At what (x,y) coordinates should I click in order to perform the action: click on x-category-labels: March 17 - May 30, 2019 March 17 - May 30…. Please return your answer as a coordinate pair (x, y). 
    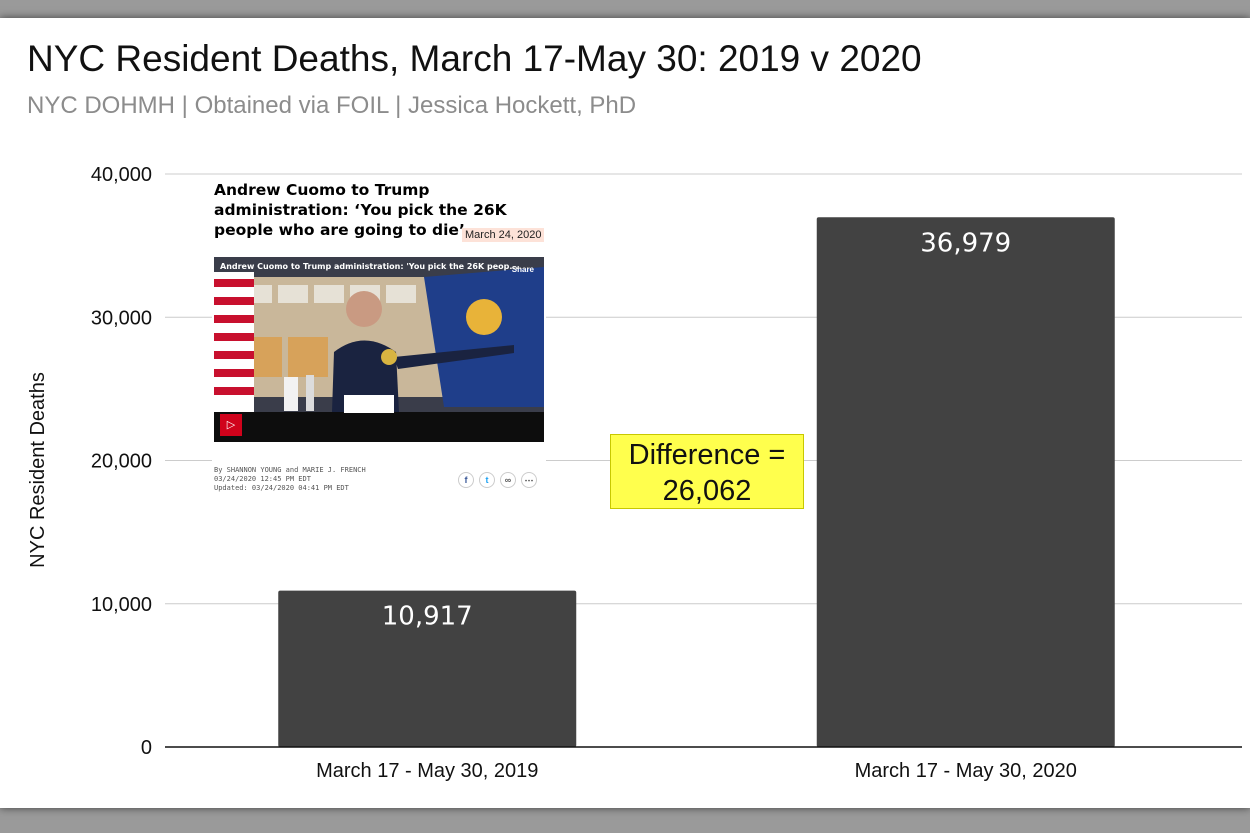
    Looking at the image, I should click on (696, 771).